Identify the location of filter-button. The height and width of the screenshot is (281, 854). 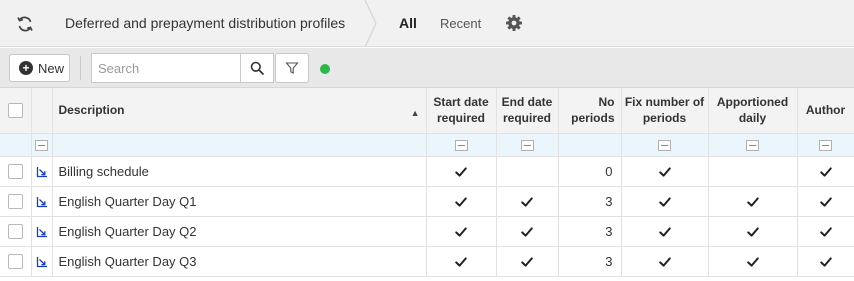
(292, 68).